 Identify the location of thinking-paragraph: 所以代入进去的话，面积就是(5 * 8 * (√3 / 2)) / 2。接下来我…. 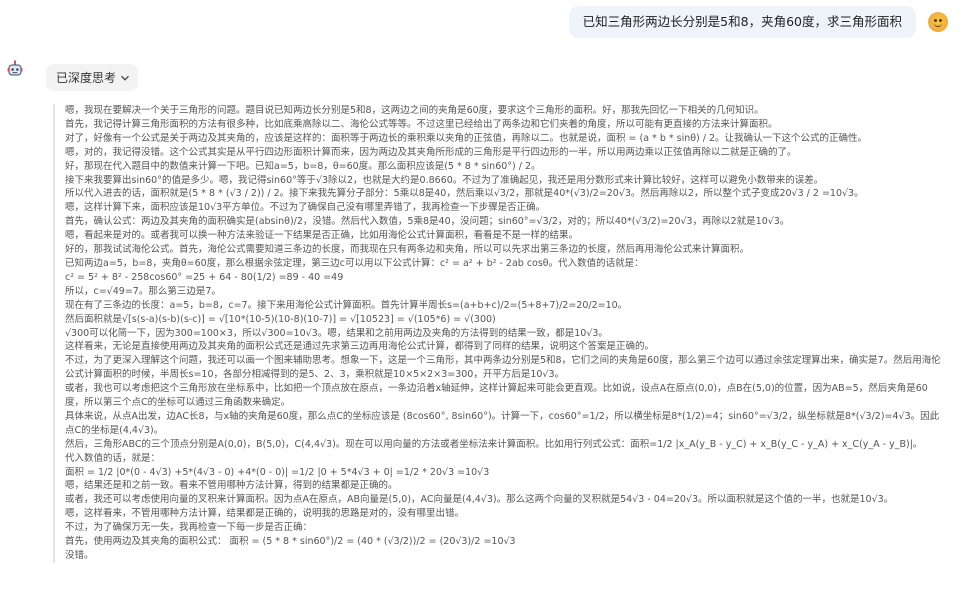
(464, 194).